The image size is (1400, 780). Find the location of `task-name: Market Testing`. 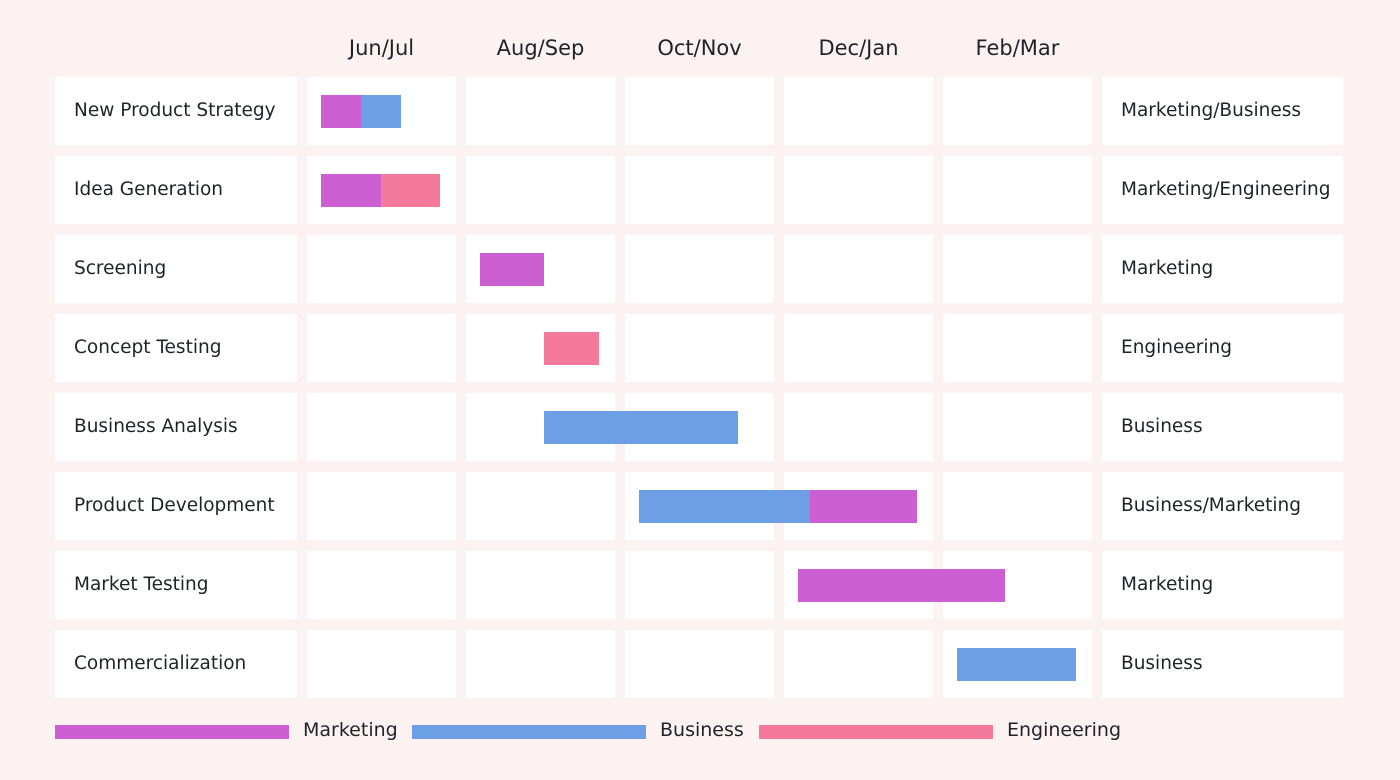

task-name: Market Testing is located at coordinates (141, 584).